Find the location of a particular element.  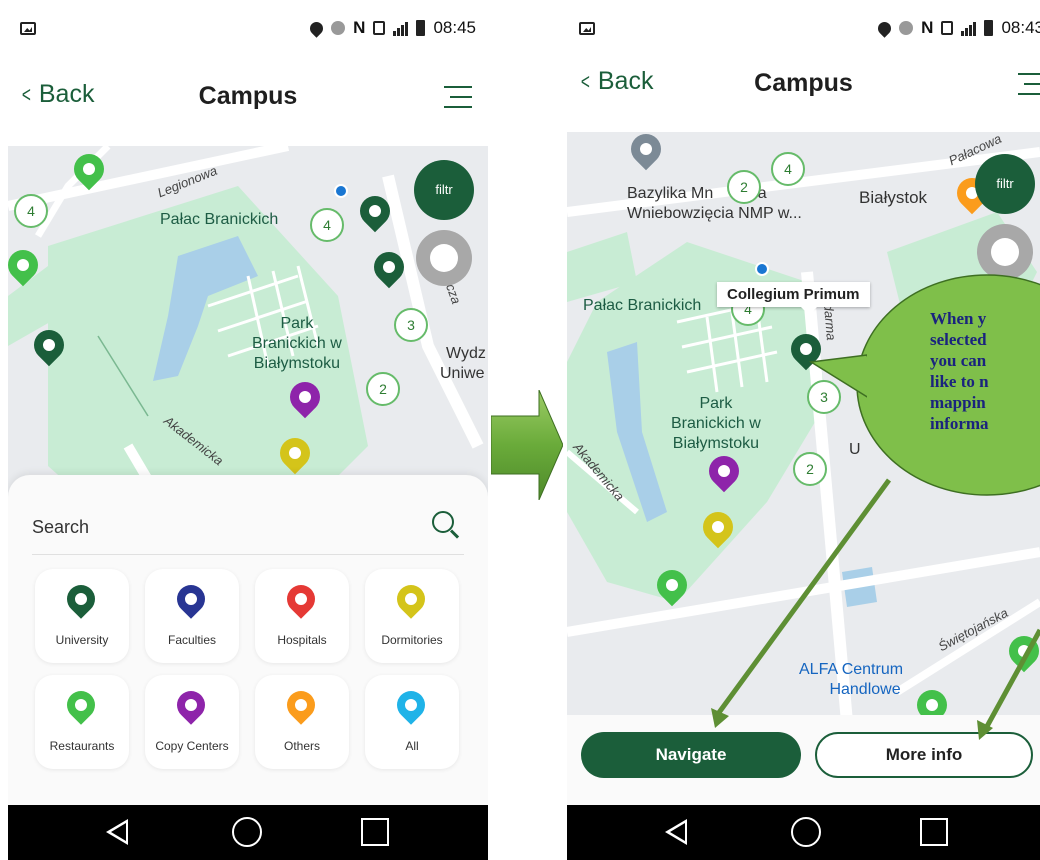

city-label: Białystok is located at coordinates (893, 197).